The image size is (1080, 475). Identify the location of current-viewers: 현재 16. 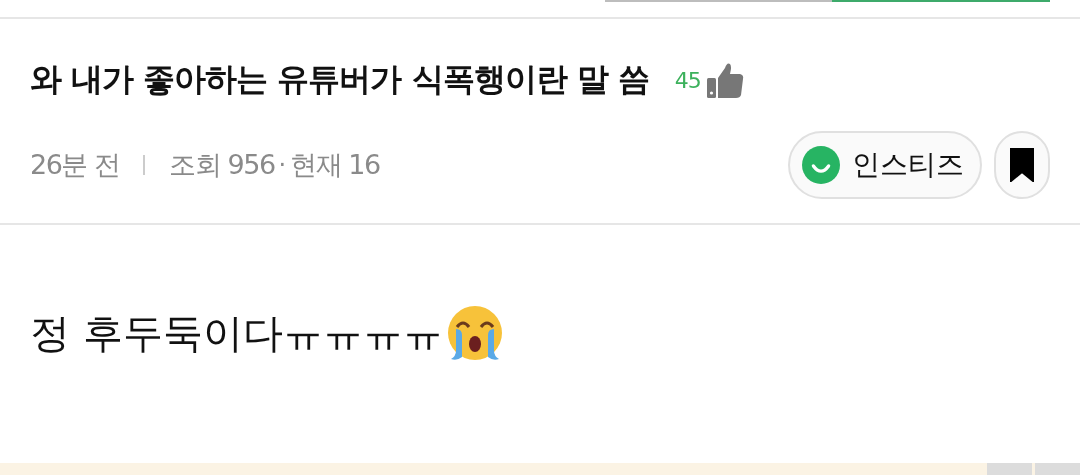
(335, 165).